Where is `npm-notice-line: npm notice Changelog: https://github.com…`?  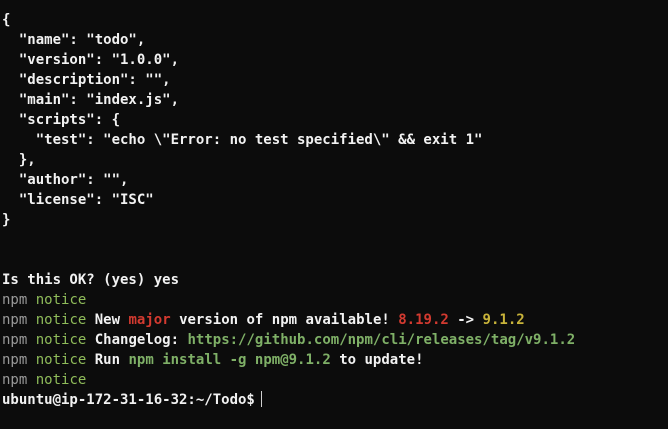 npm-notice-line: npm notice Changelog: https://github.com… is located at coordinates (334, 340).